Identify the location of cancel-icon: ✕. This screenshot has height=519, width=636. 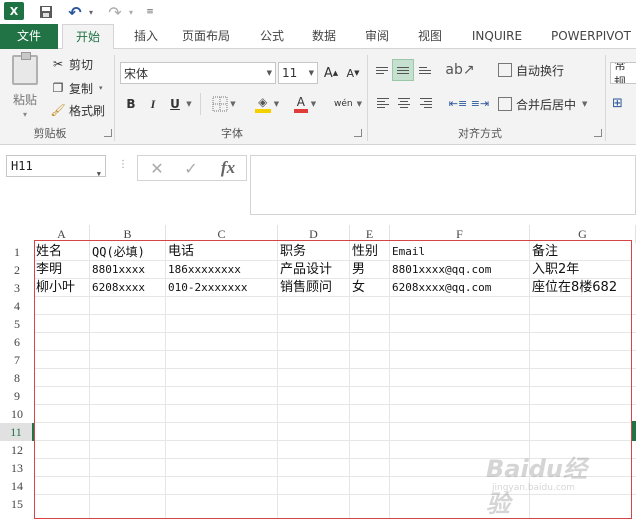
(157, 168).